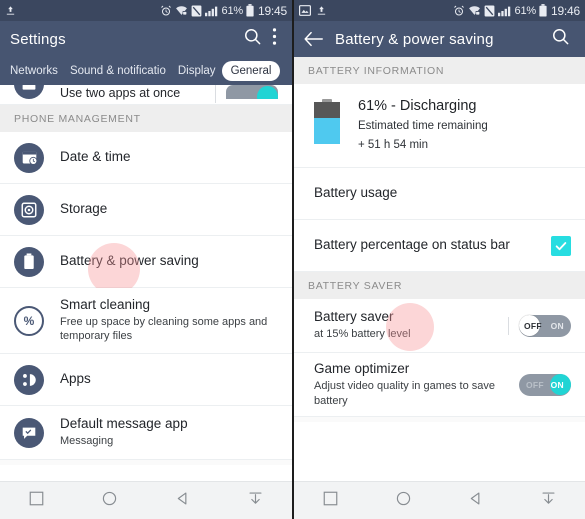 Image resolution: width=585 pixels, height=519 pixels. Describe the element at coordinates (34, 71) in the screenshot. I see `tab-networks: Networks` at that location.